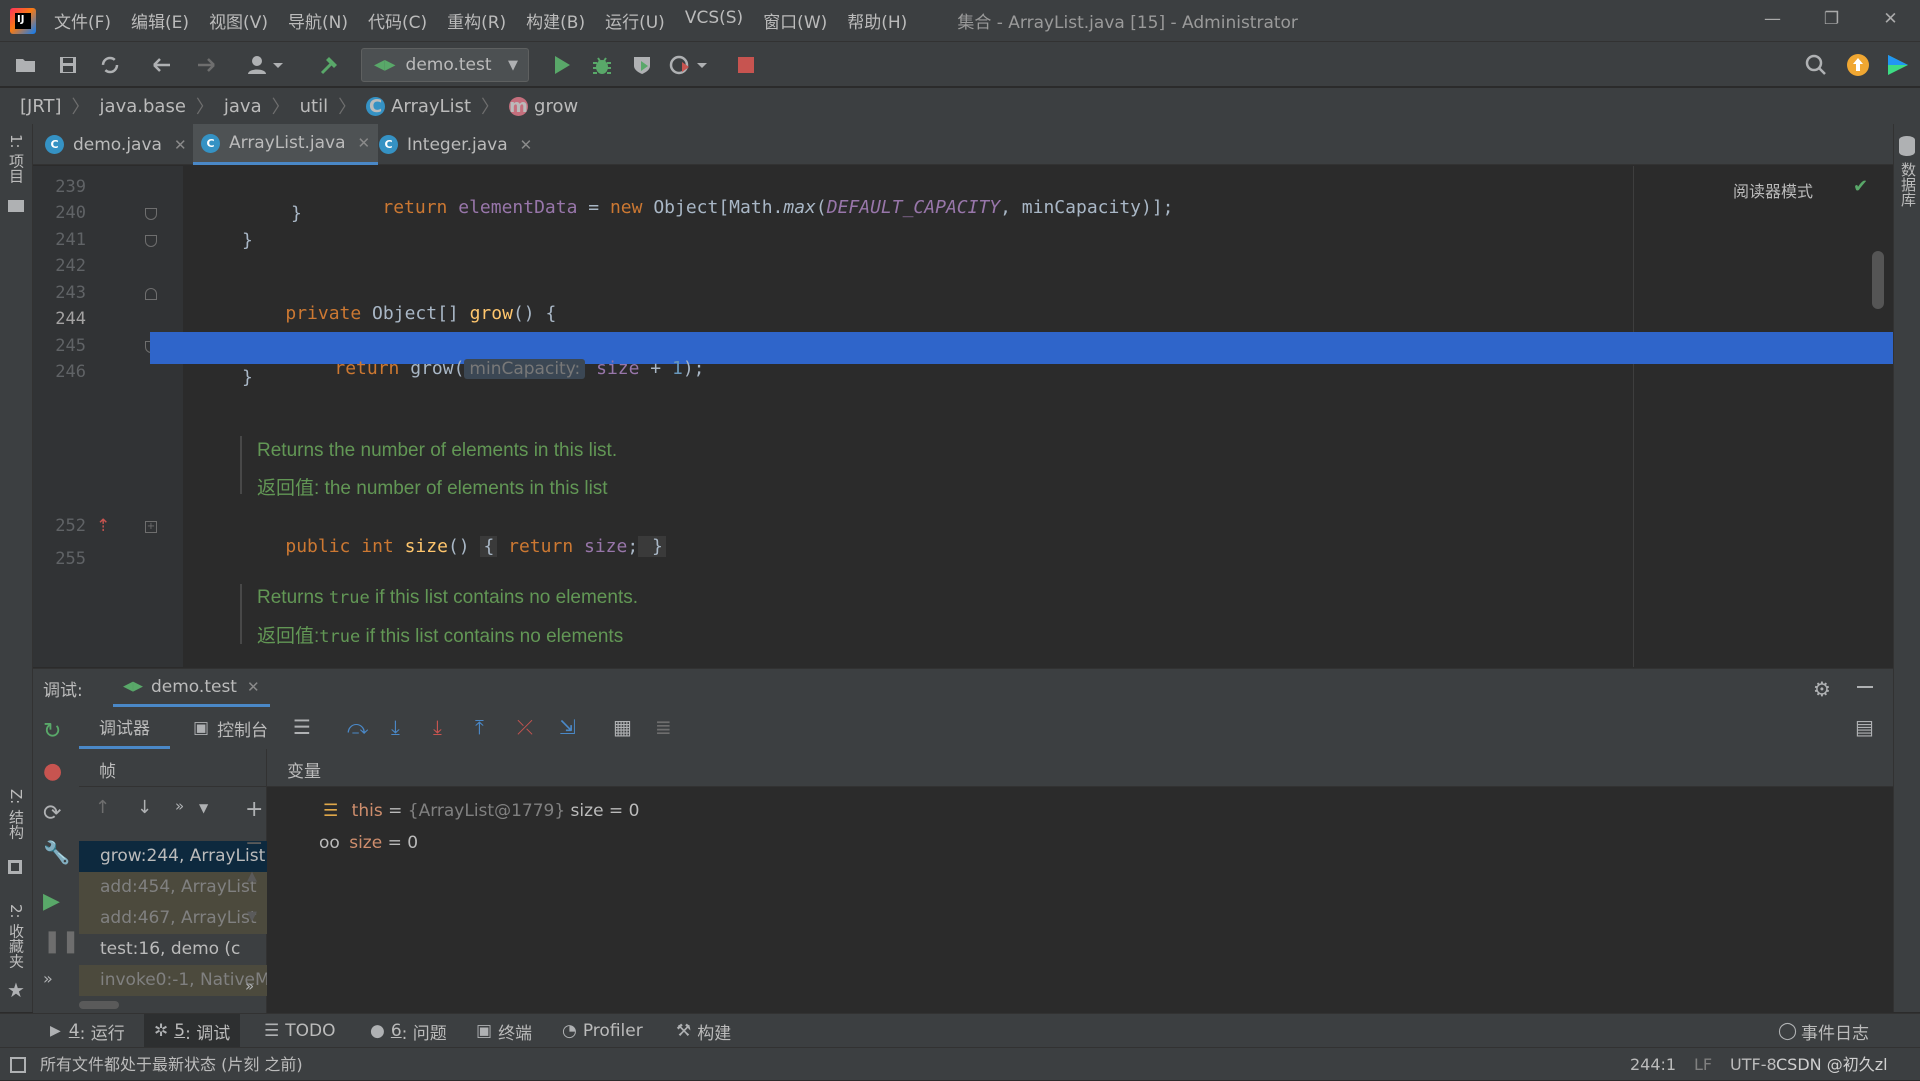 The image size is (1920, 1081). I want to click on move-down-icon: ▼, so click(252, 916).